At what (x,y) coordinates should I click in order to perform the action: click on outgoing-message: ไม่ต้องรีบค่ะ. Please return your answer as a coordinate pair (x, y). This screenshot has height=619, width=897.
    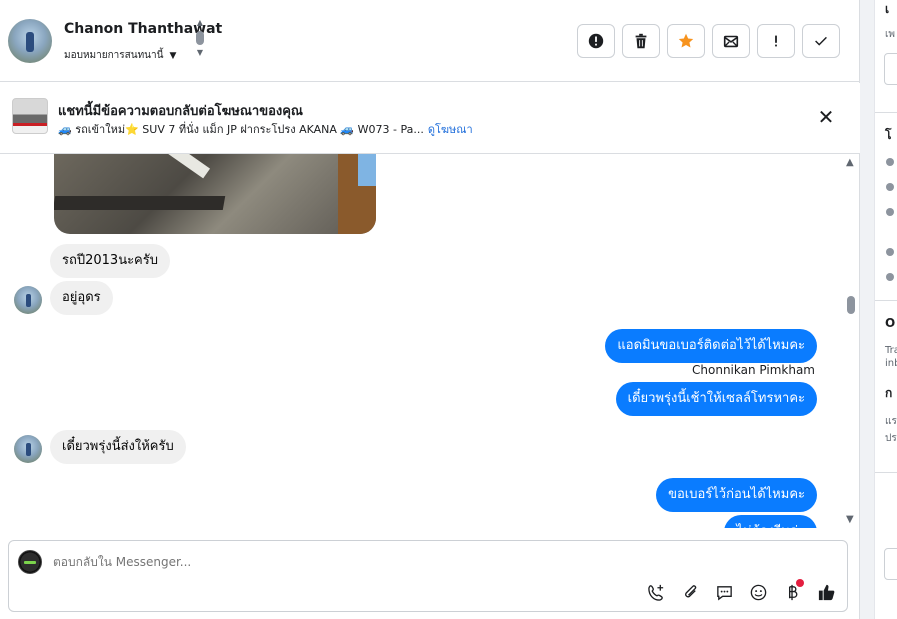
    Looking at the image, I should click on (770, 521).